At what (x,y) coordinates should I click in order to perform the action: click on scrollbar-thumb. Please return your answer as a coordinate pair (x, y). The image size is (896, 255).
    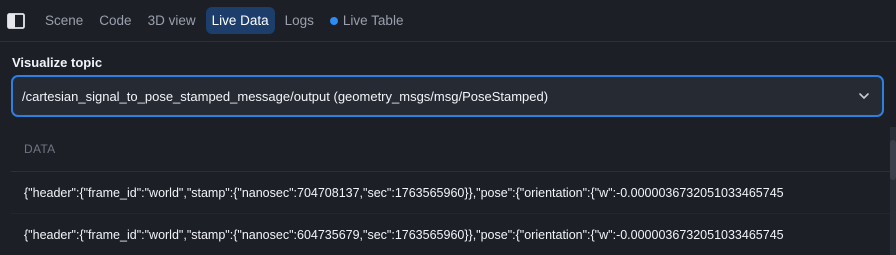
    Looking at the image, I should click on (893, 160).